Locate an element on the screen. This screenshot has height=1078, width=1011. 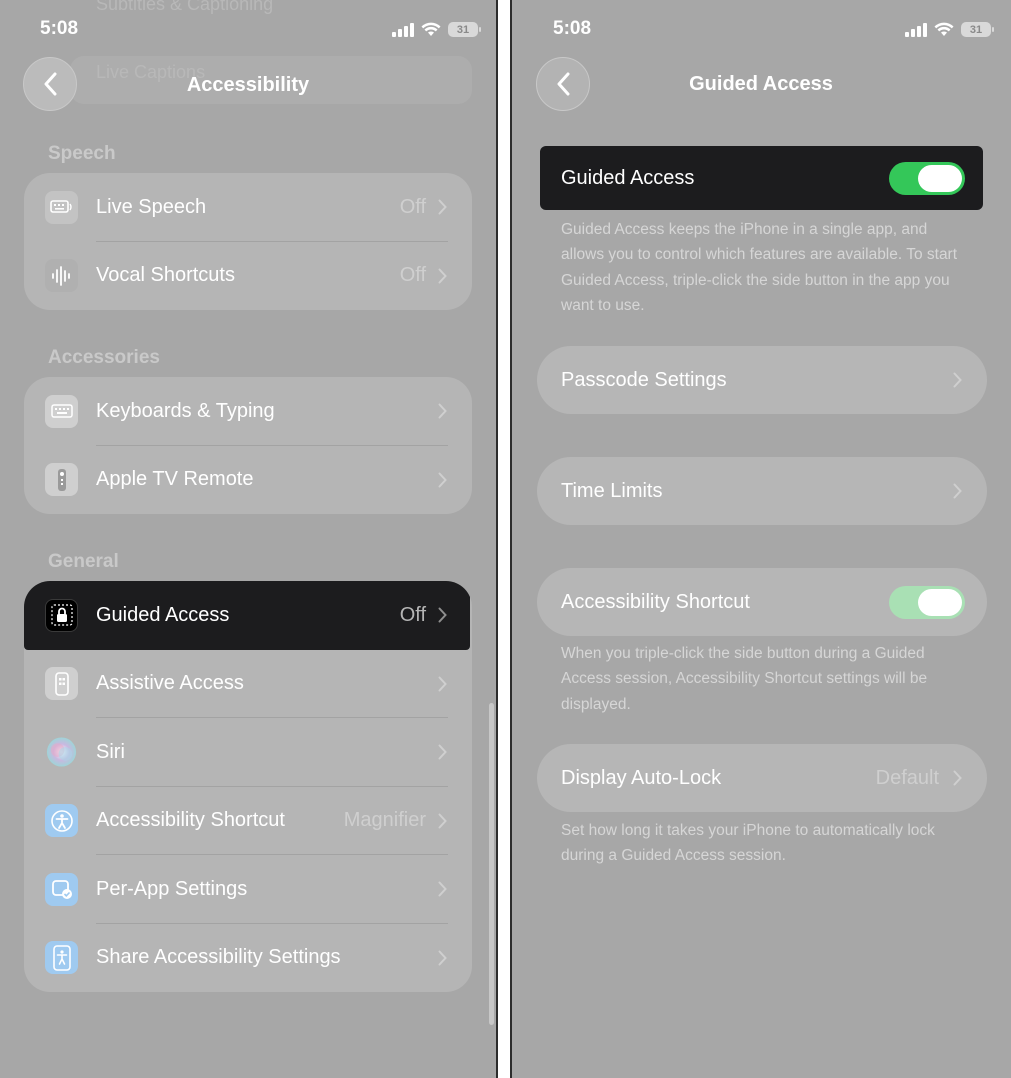
row-label: Apple TV Remote is located at coordinates (175, 479).